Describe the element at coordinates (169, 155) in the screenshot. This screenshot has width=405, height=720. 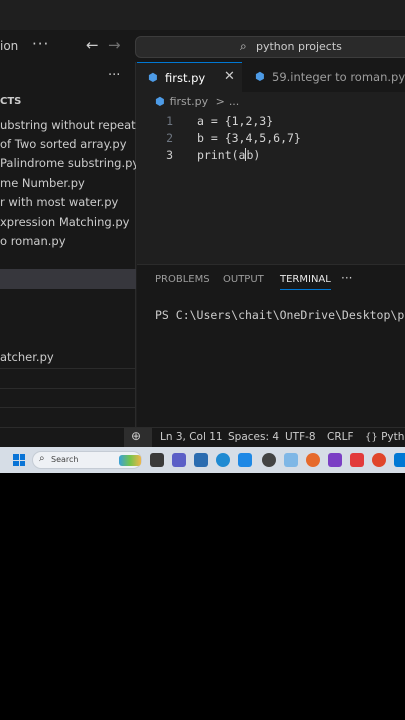
I see `line-number: 3` at that location.